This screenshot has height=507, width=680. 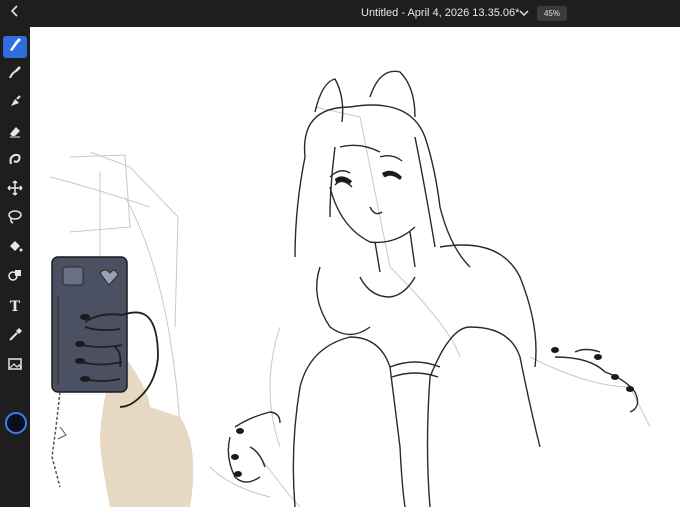 I want to click on text-icon: T, so click(x=15, y=307).